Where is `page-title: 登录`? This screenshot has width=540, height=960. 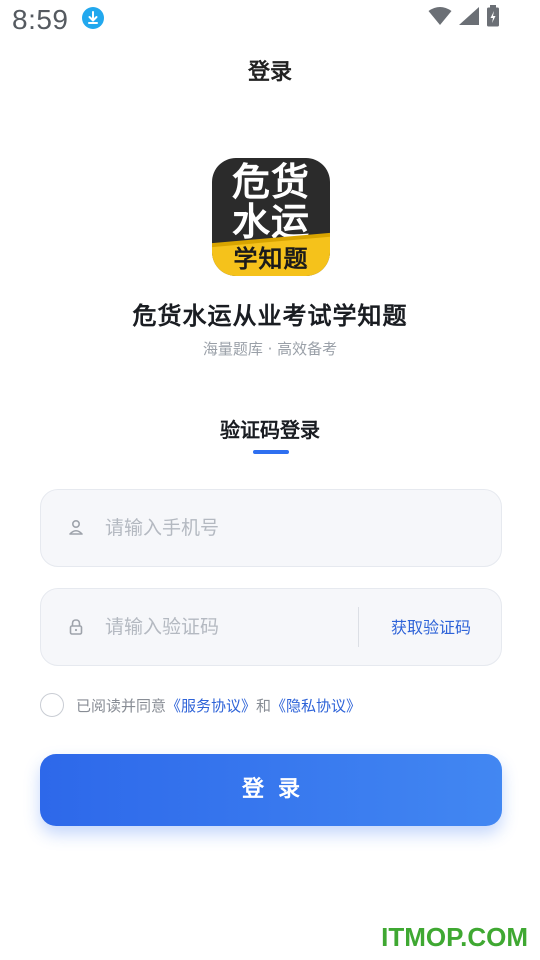
page-title: 登录 is located at coordinates (269, 72).